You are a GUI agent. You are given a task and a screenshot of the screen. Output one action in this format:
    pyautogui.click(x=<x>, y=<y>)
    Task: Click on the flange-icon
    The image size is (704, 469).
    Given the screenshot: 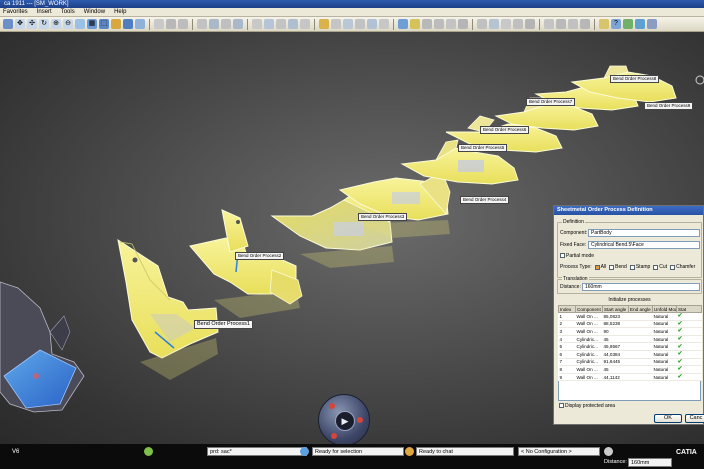 What is the action you would take?
    pyautogui.click(x=226, y=24)
    